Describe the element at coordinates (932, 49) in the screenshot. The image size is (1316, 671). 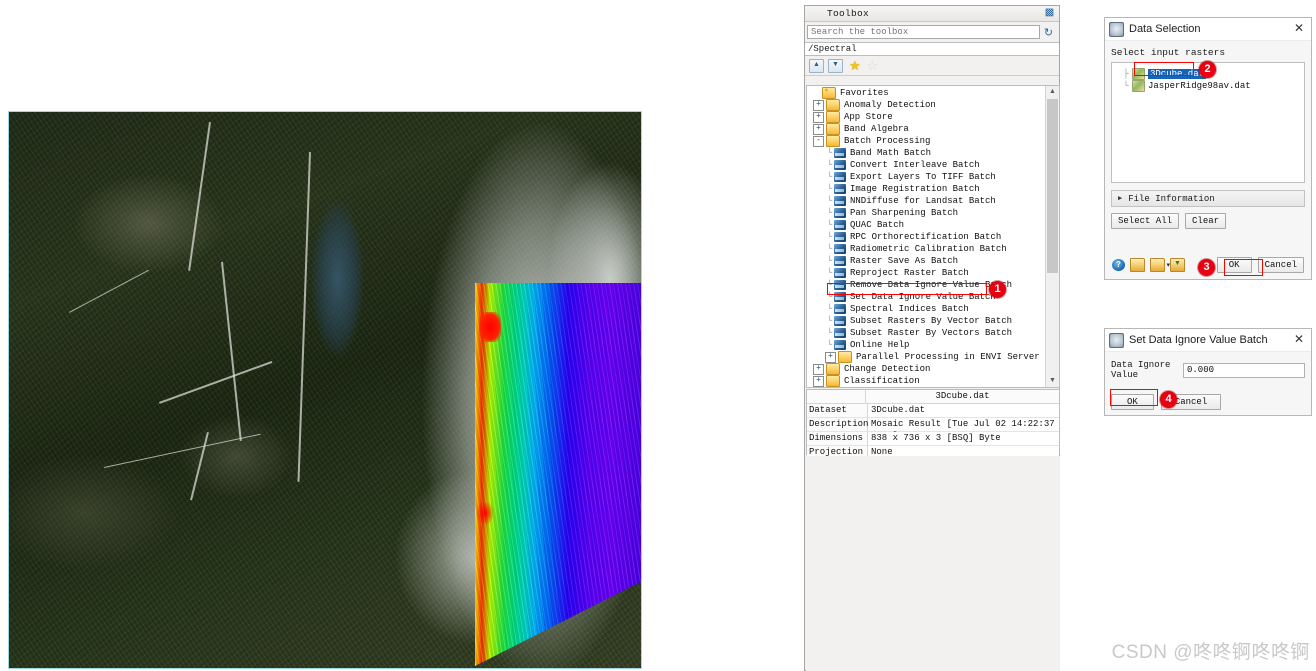
I see `toolbox-path-breadcrumb: /Spectral` at that location.